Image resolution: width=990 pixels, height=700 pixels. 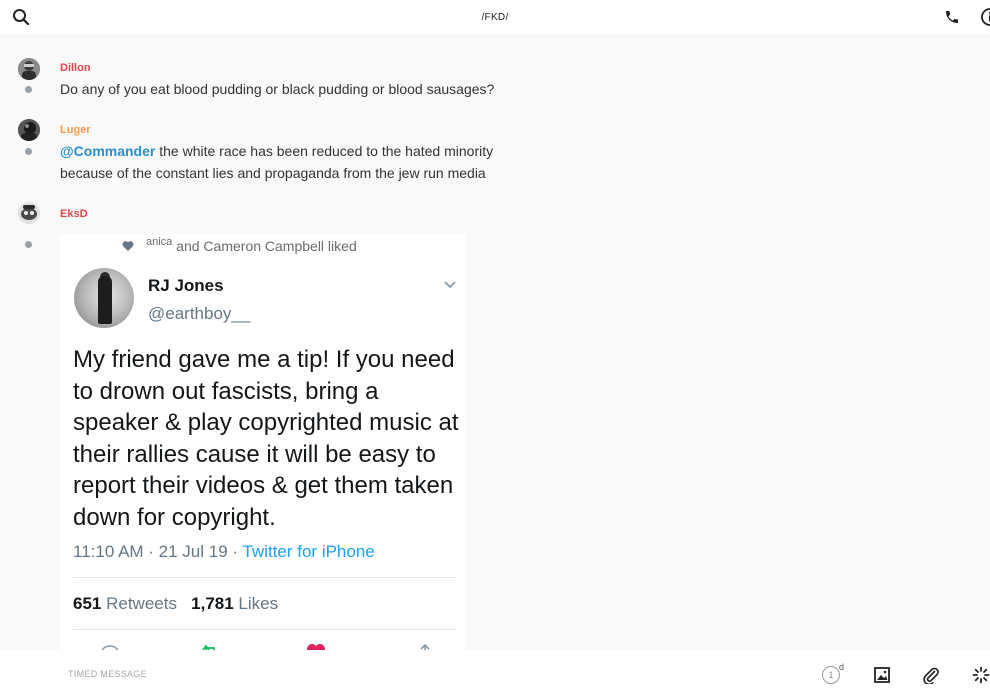 I want to click on channel-title: /FKD/, so click(x=495, y=17).